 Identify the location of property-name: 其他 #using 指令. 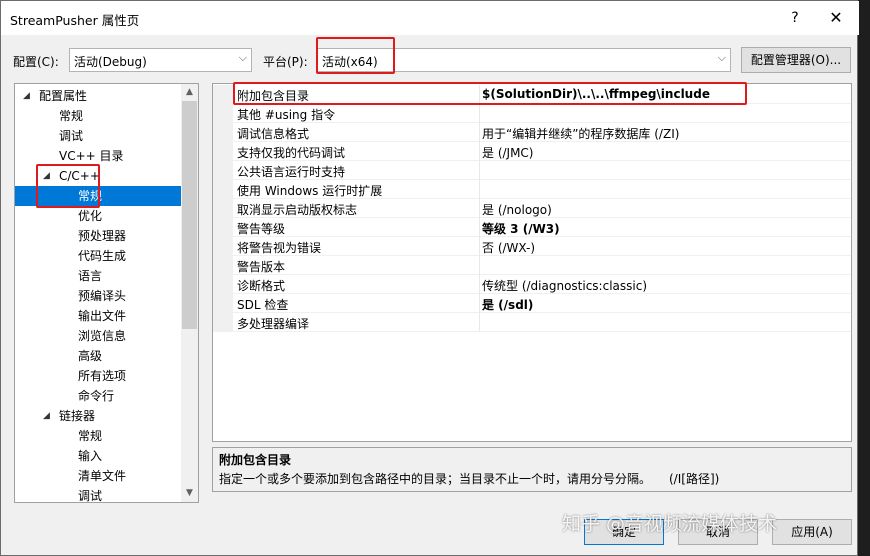
(286, 115).